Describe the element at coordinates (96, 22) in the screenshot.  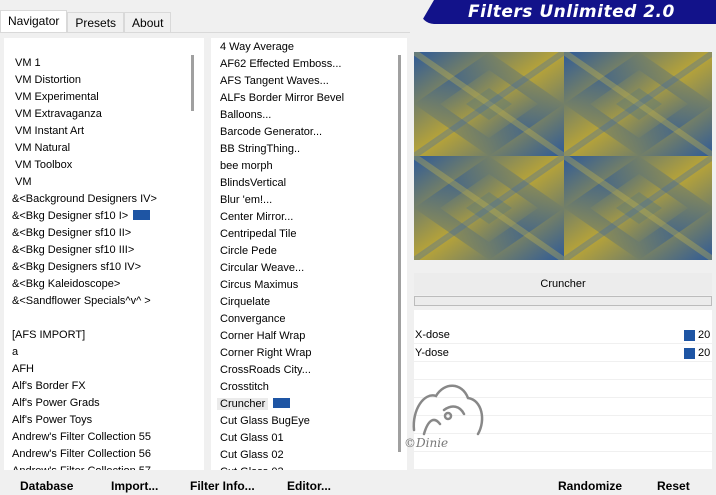
I see `tab-presets: Presets` at that location.